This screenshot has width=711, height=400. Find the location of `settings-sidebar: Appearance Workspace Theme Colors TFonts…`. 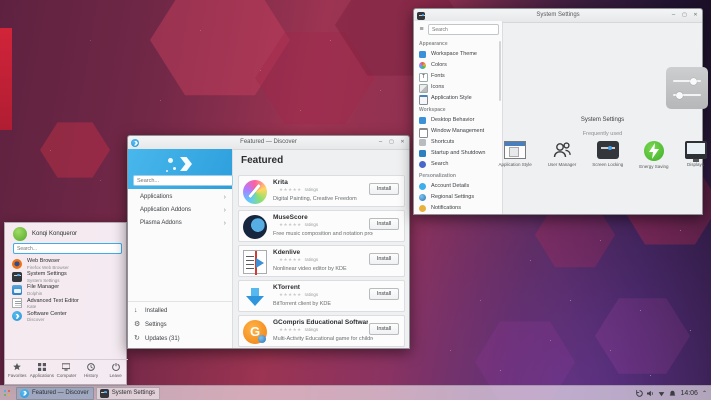

settings-sidebar: Appearance Workspace Theme Colors TFonts… is located at coordinates (458, 117).